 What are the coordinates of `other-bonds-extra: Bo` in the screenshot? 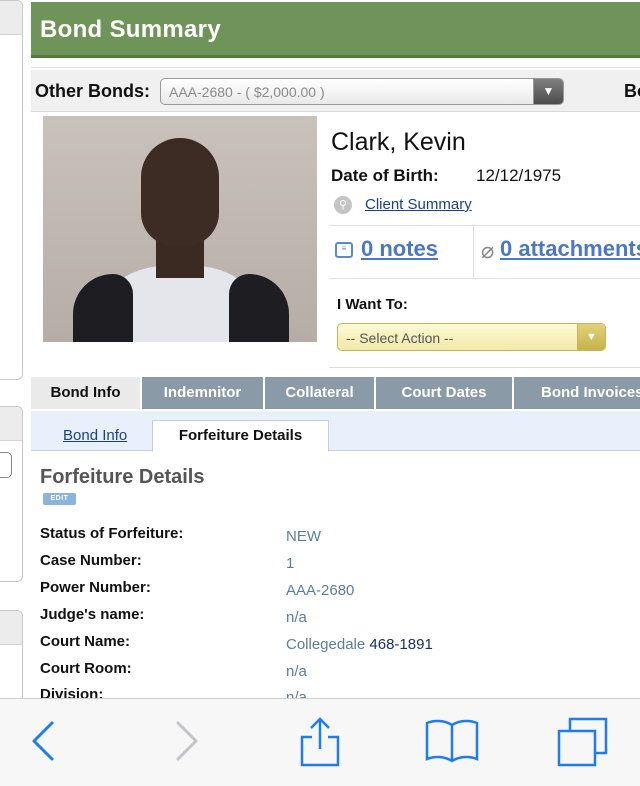 It's located at (632, 91).